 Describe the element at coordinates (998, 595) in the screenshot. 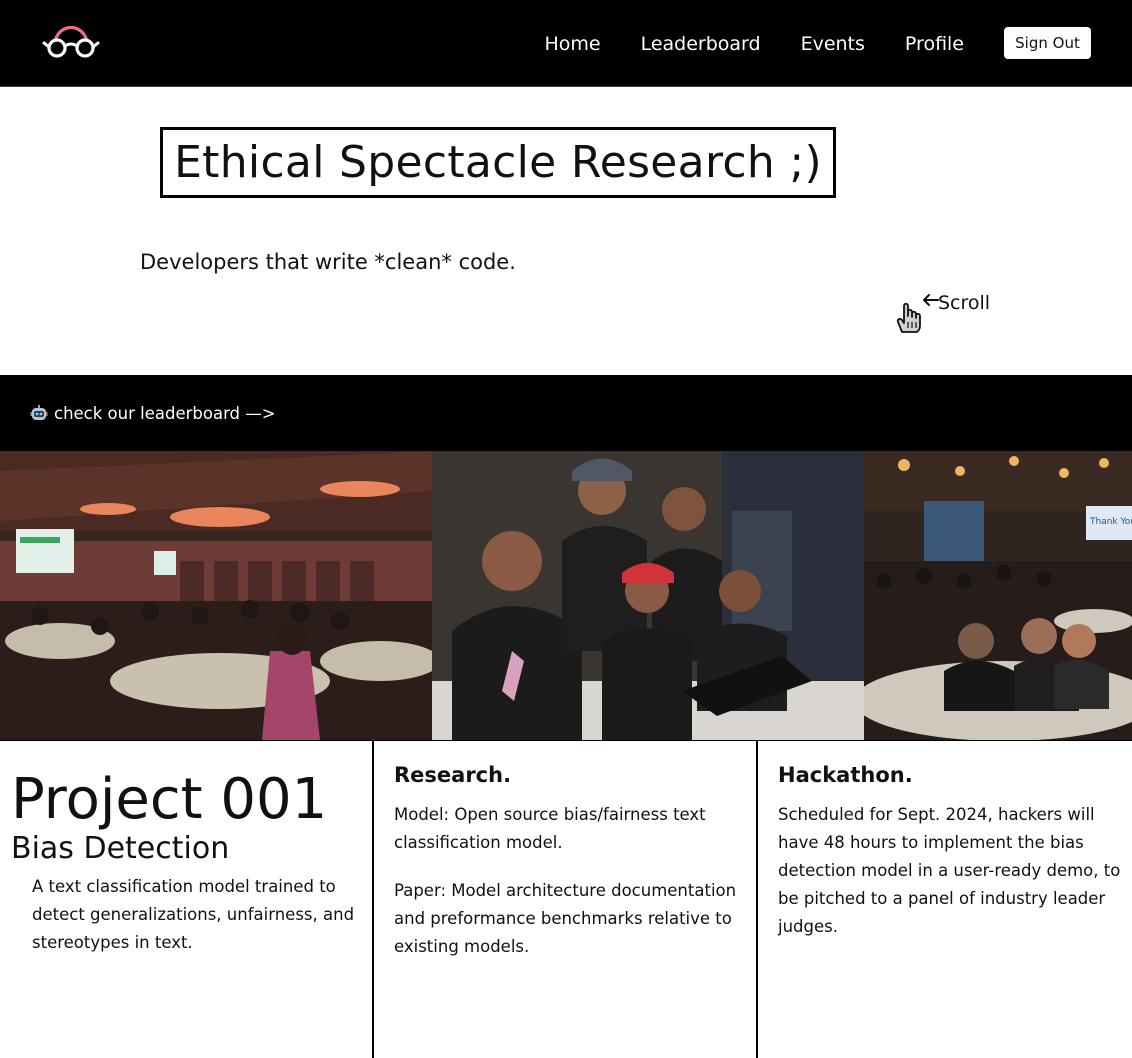

I see `event-photo-audience: Thank You` at that location.